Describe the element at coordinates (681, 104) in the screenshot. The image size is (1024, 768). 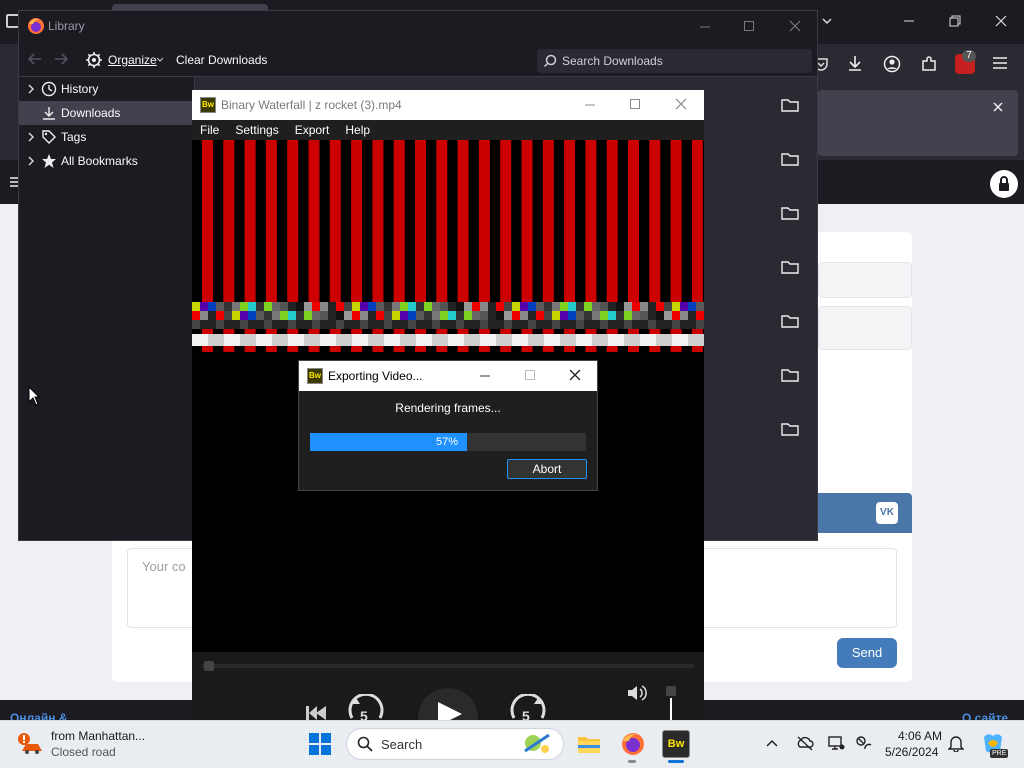
I see `bw-close-icon` at that location.